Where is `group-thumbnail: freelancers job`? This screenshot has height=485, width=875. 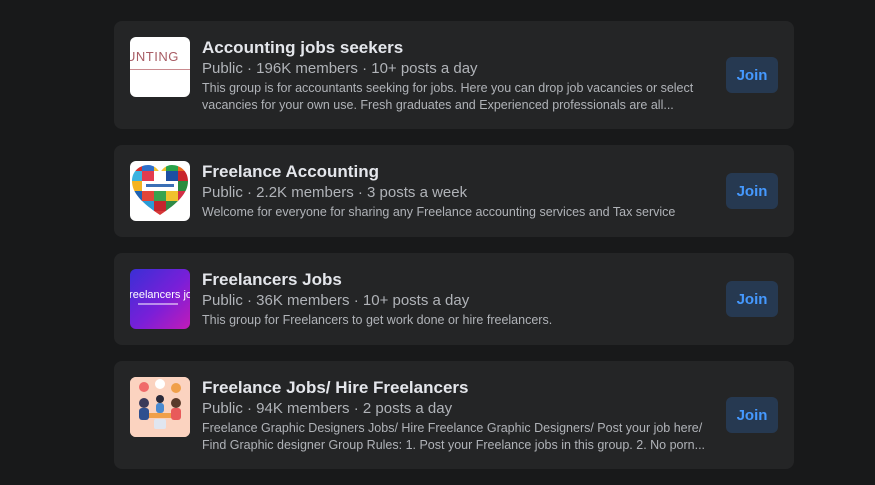 group-thumbnail: freelancers job is located at coordinates (160, 299).